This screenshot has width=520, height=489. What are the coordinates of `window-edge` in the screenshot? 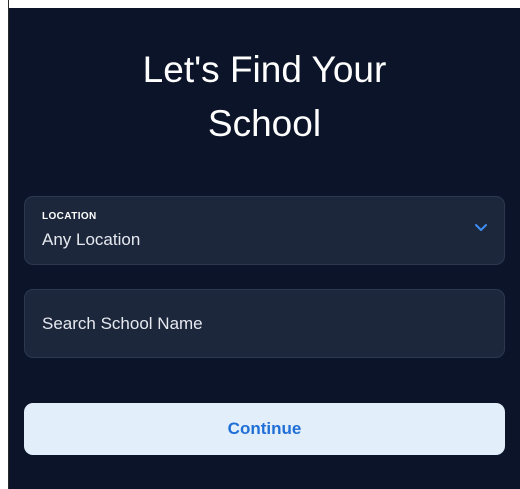 It's located at (4, 244).